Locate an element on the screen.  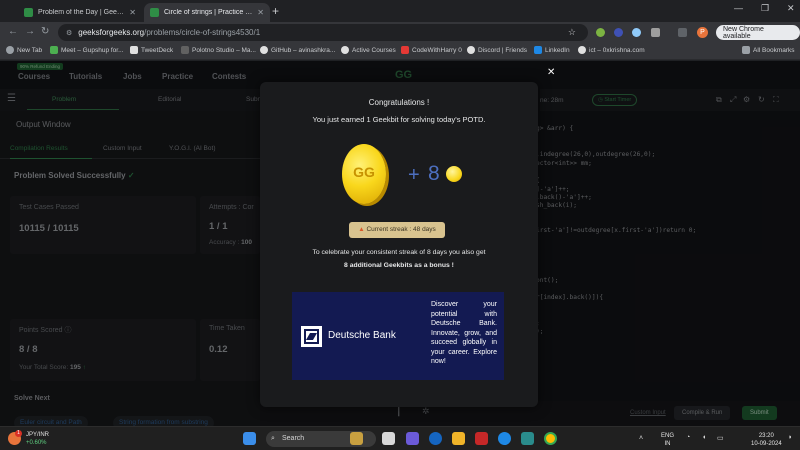
bookmark-star-icon: ☆ is located at coordinates (572, 32).